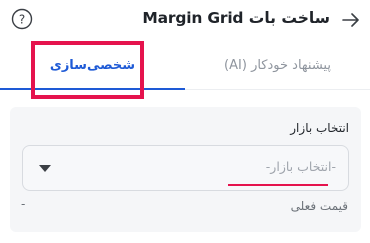 The height and width of the screenshot is (243, 370). I want to click on current-price-value: -, so click(23, 204).